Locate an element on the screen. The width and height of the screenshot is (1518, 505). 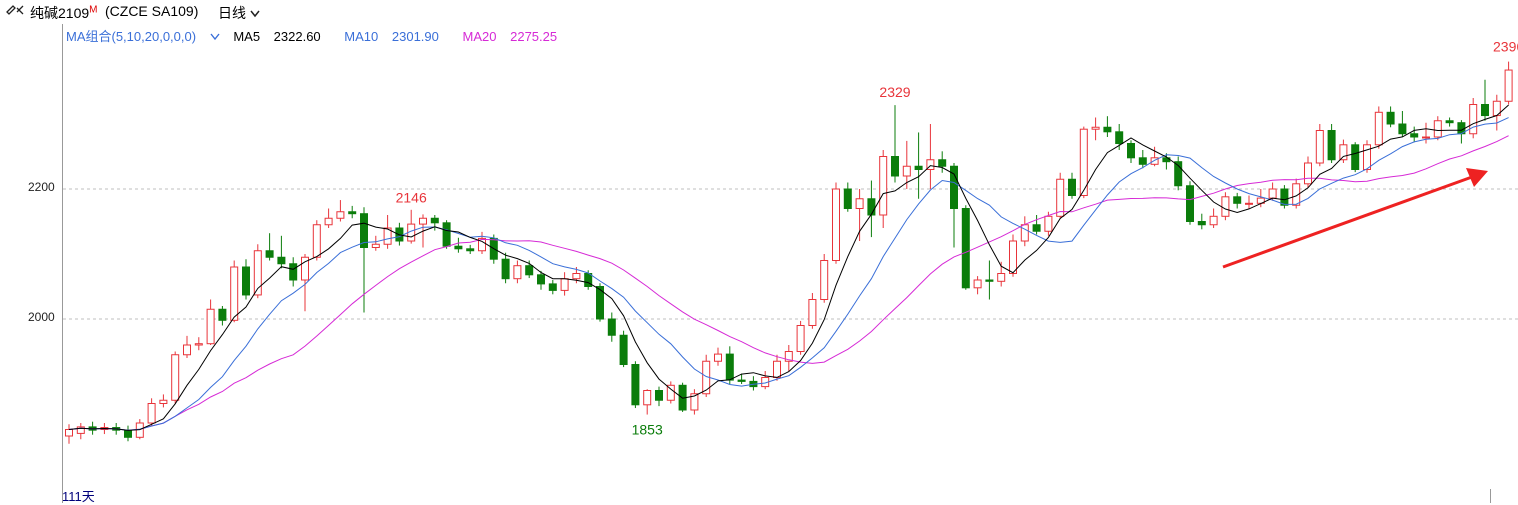
high-label: 2396 is located at coordinates (1505, 47).